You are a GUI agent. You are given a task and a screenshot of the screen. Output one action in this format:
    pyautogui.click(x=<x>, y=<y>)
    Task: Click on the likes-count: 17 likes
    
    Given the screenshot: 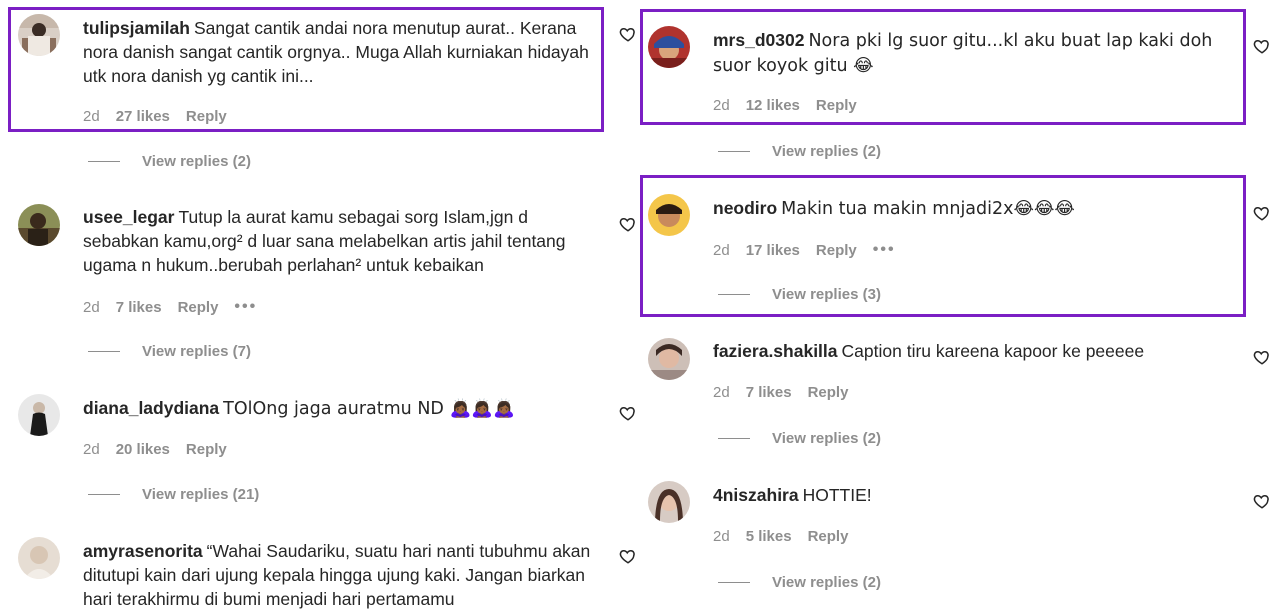 What is the action you would take?
    pyautogui.click(x=773, y=250)
    